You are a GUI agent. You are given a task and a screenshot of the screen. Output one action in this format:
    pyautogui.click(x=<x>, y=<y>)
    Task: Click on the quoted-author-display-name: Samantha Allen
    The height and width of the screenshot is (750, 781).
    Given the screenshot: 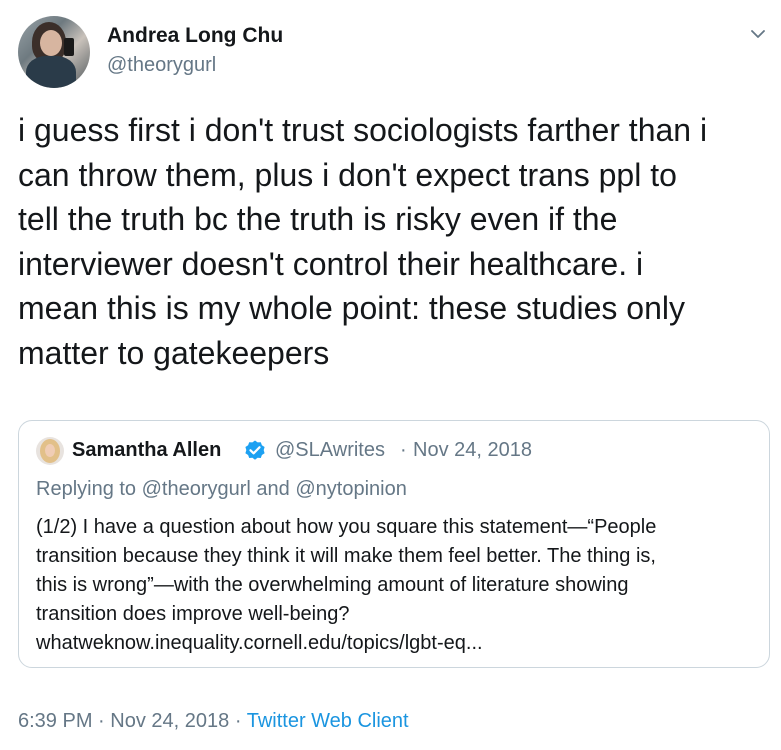 What is the action you would take?
    pyautogui.click(x=147, y=450)
    